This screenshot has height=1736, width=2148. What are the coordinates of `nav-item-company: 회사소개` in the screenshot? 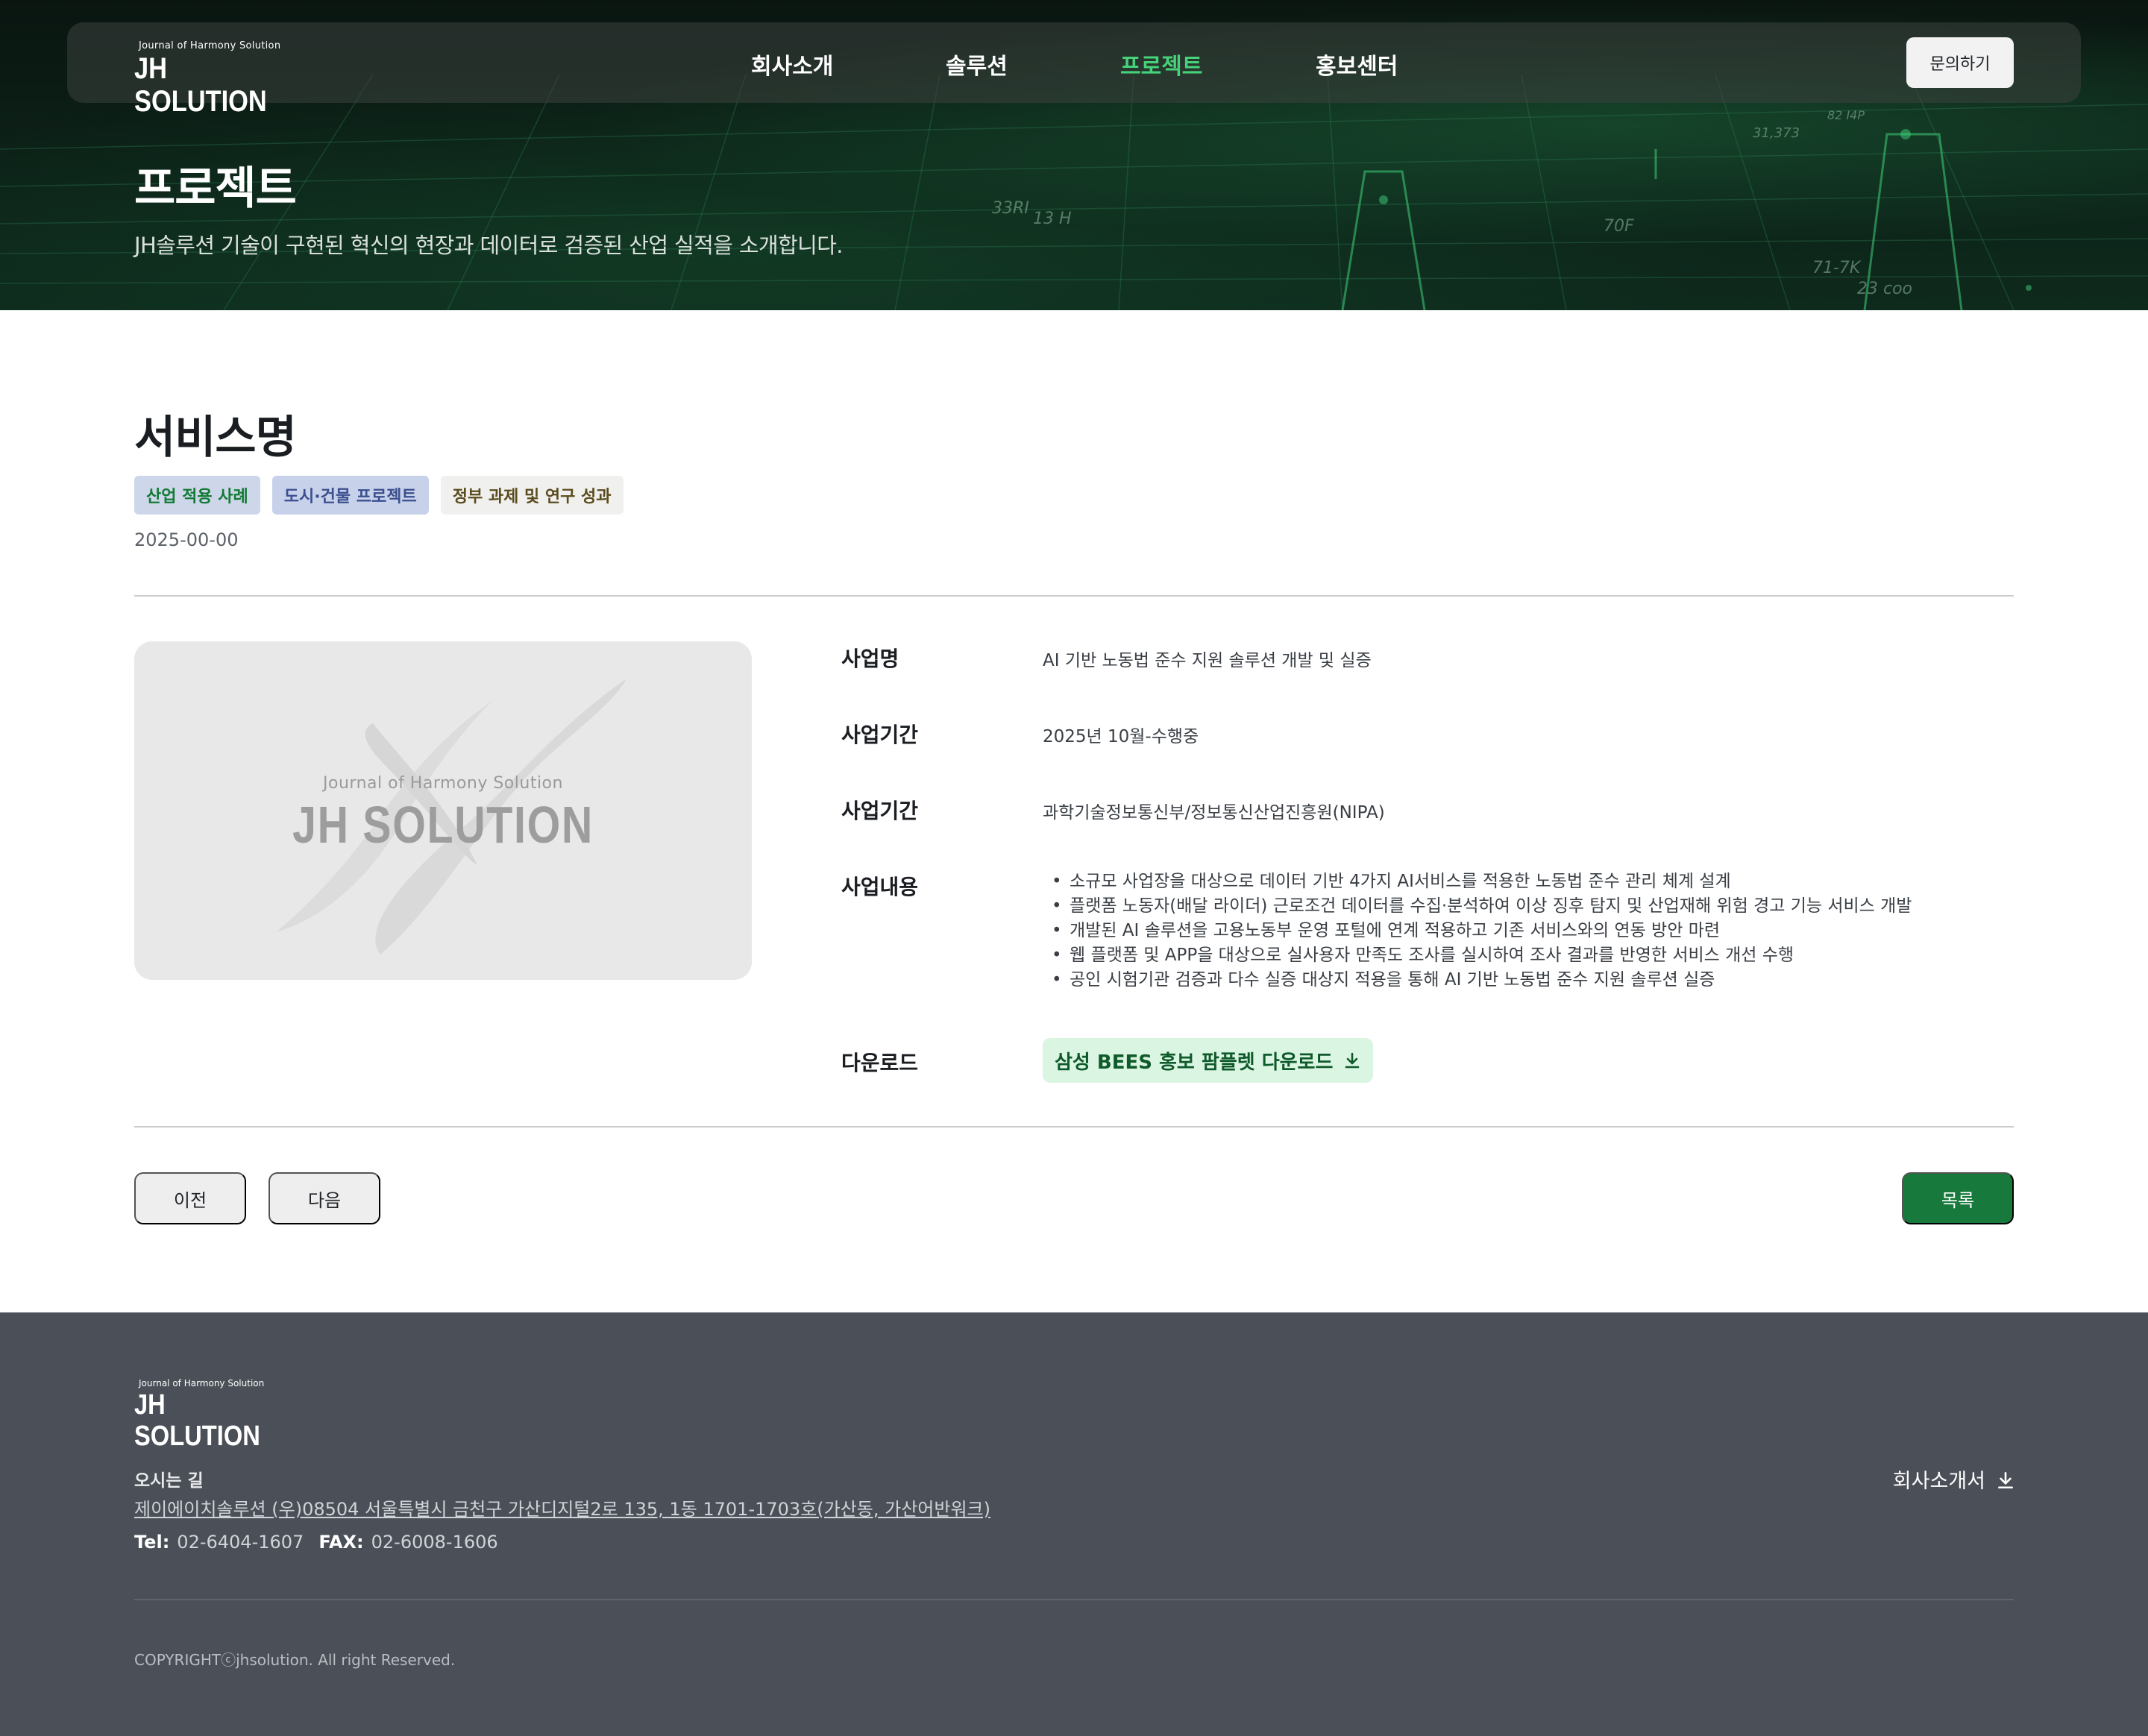 It's located at (792, 64).